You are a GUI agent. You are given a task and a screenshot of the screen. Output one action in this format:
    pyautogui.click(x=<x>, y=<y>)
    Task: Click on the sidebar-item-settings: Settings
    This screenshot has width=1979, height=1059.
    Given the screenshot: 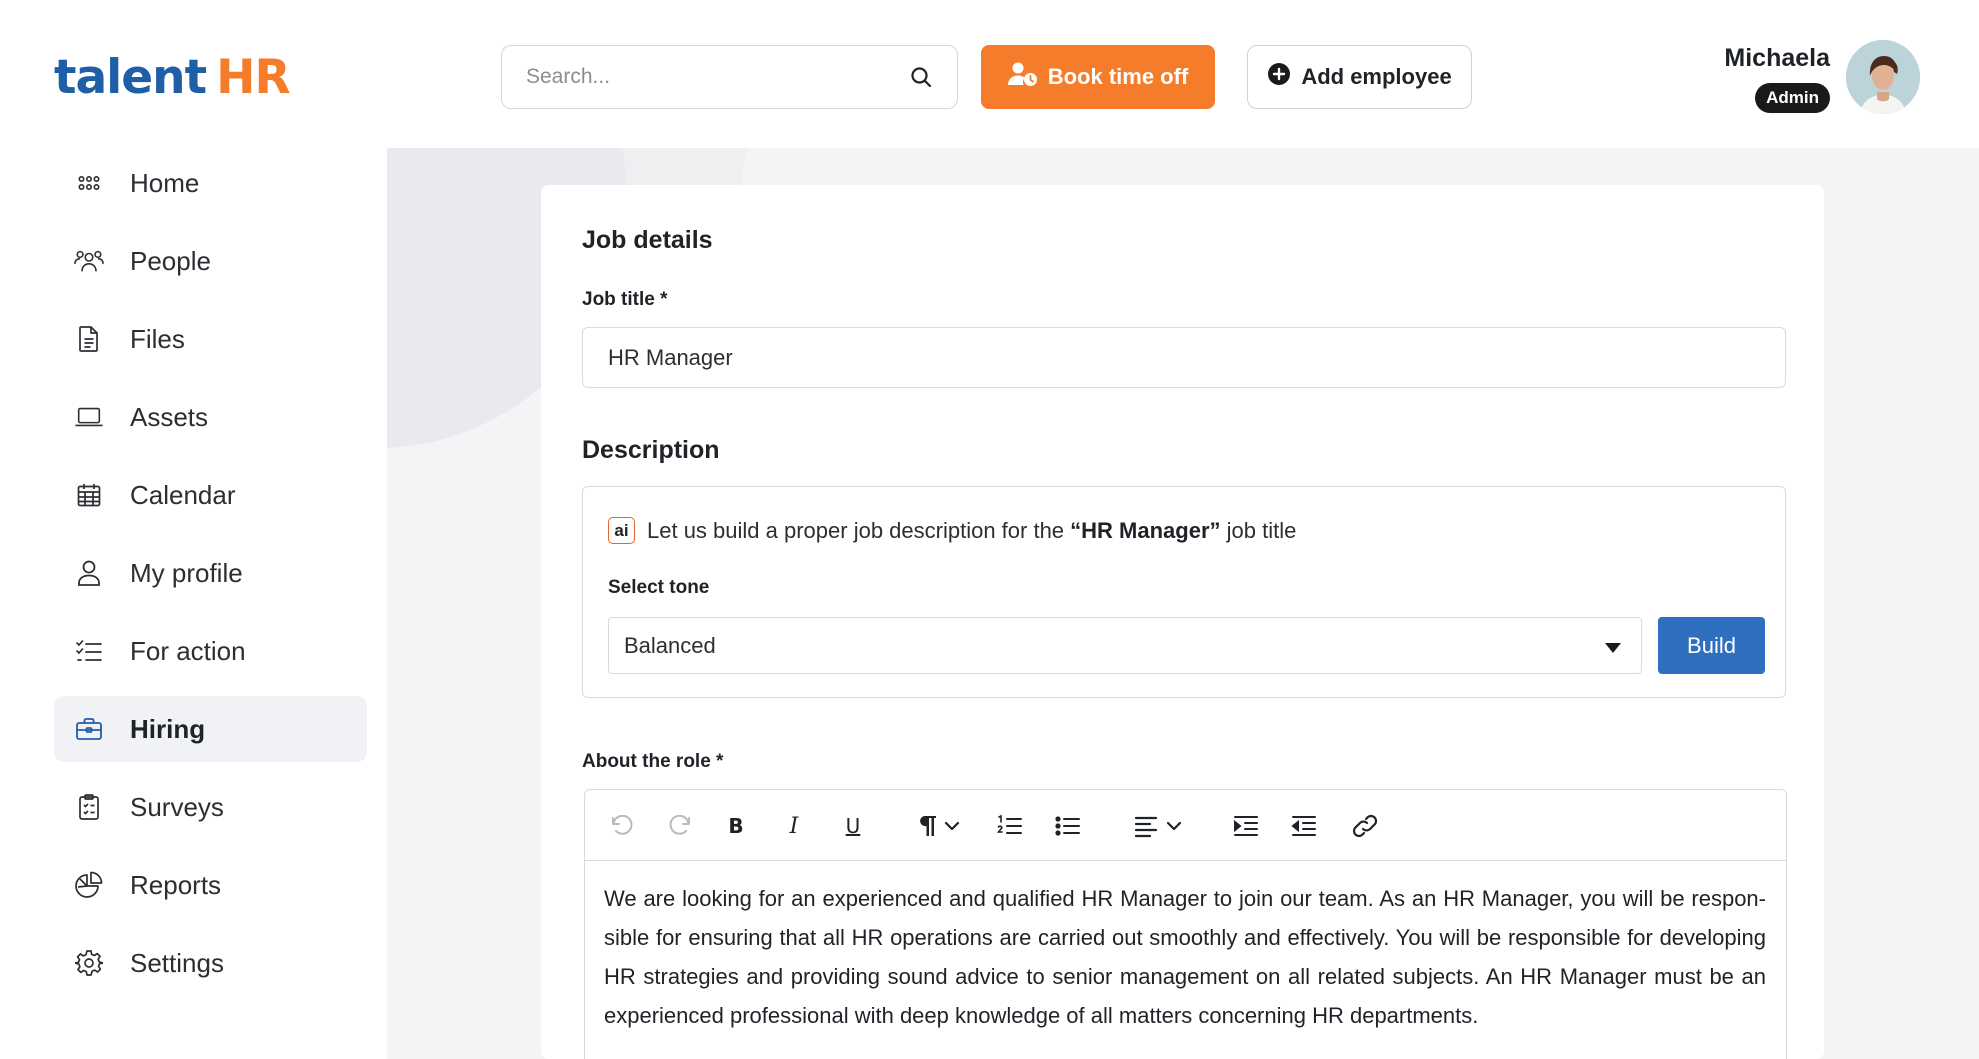 What is the action you would take?
    pyautogui.click(x=210, y=963)
    